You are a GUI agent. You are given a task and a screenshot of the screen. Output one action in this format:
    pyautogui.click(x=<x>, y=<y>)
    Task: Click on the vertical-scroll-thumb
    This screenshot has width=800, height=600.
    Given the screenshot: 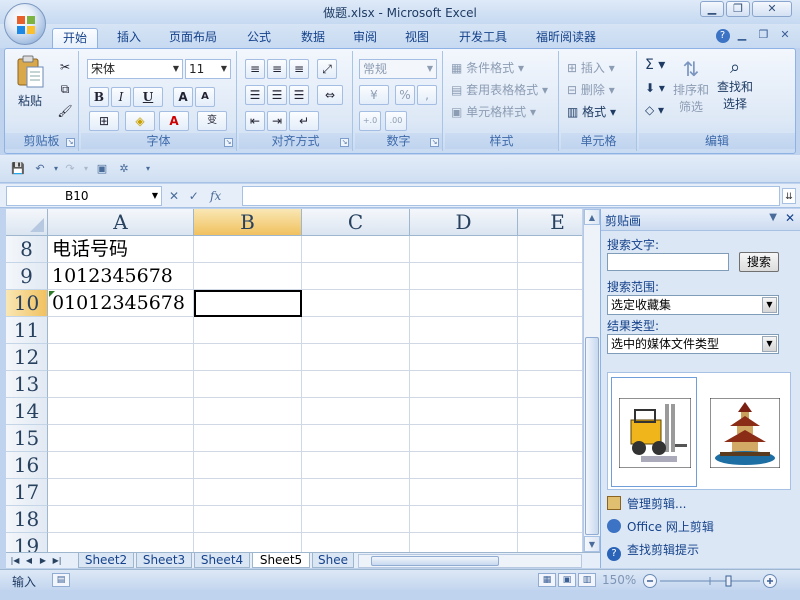 What is the action you would take?
    pyautogui.click(x=592, y=436)
    